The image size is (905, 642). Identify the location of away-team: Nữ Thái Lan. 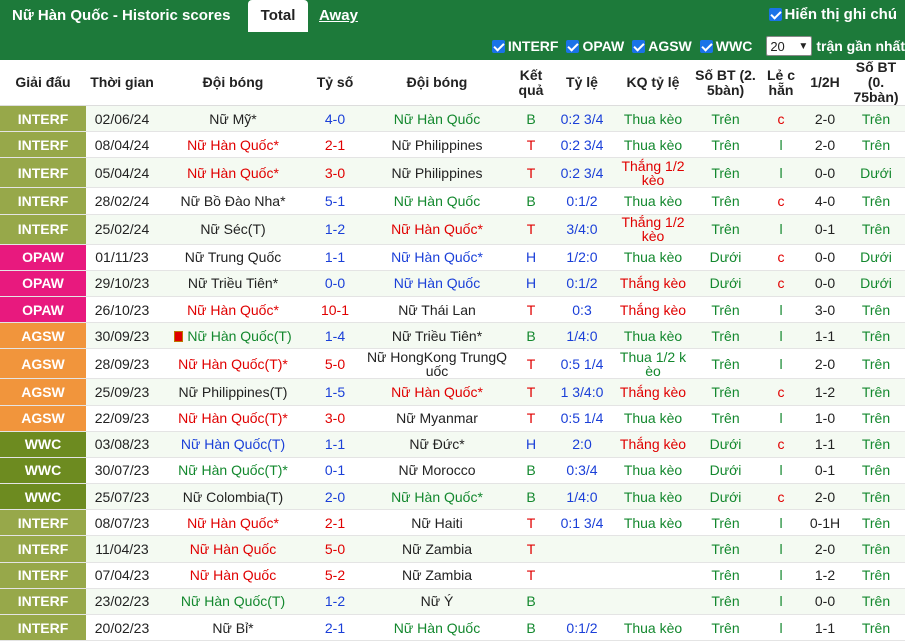
(437, 310).